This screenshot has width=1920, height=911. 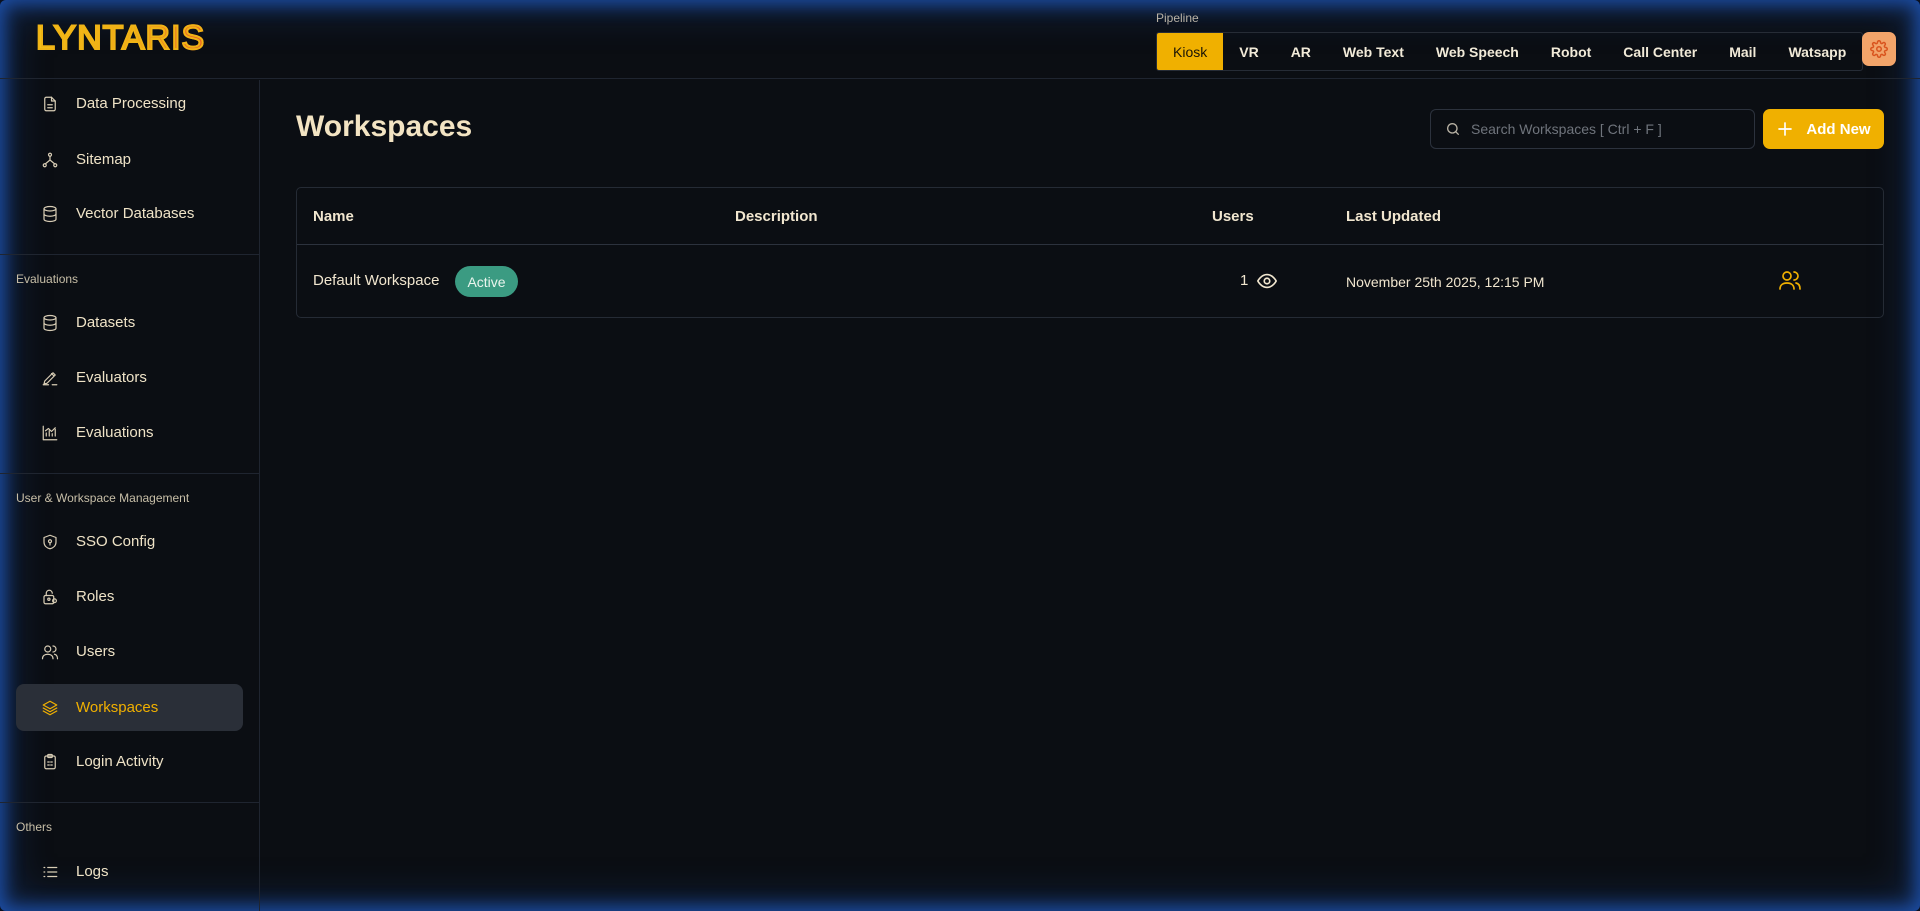 I want to click on pipeline-tab-ar: AR, so click(x=1301, y=51).